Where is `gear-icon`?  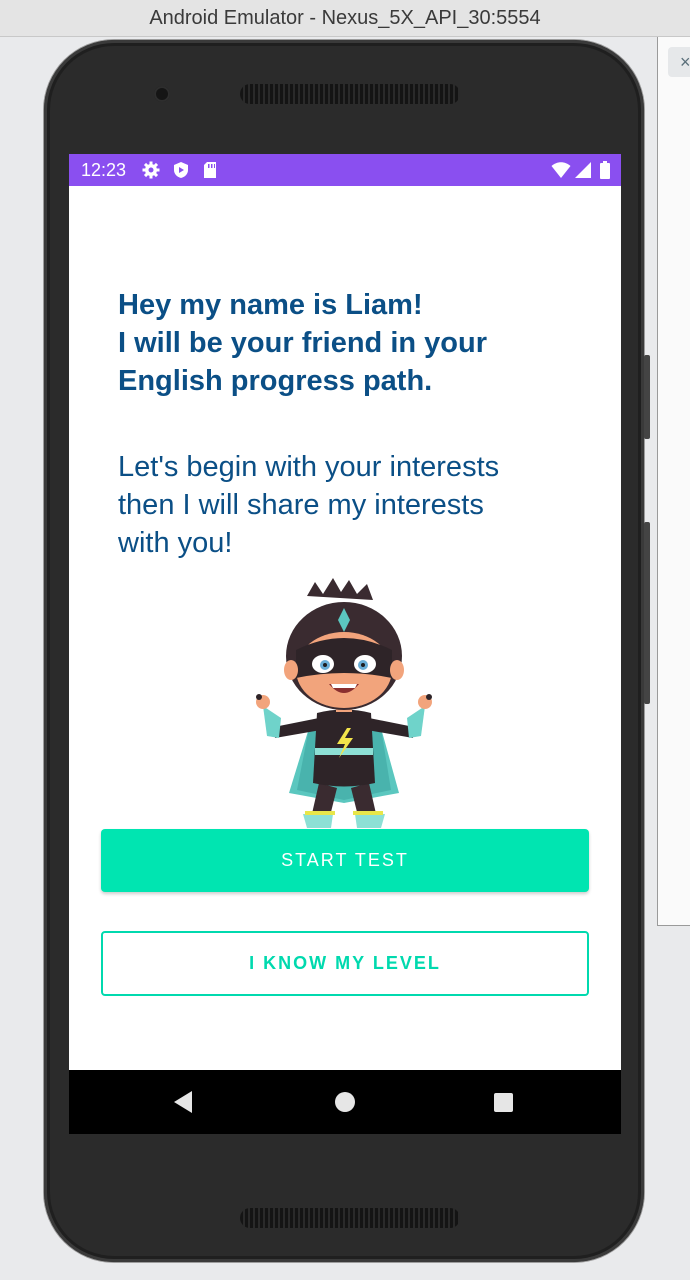 gear-icon is located at coordinates (151, 172).